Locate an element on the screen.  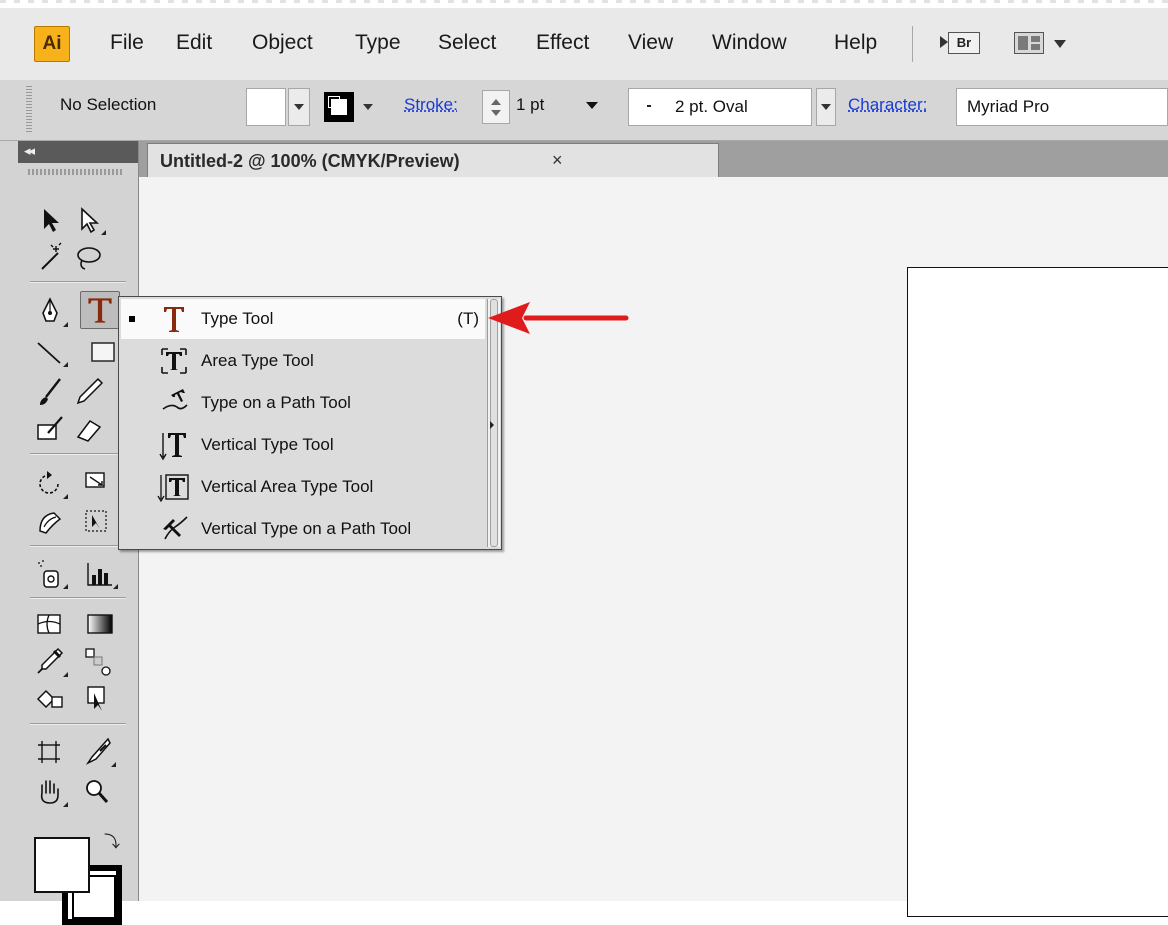
live-paint-selection-icon is located at coordinates (96, 698).